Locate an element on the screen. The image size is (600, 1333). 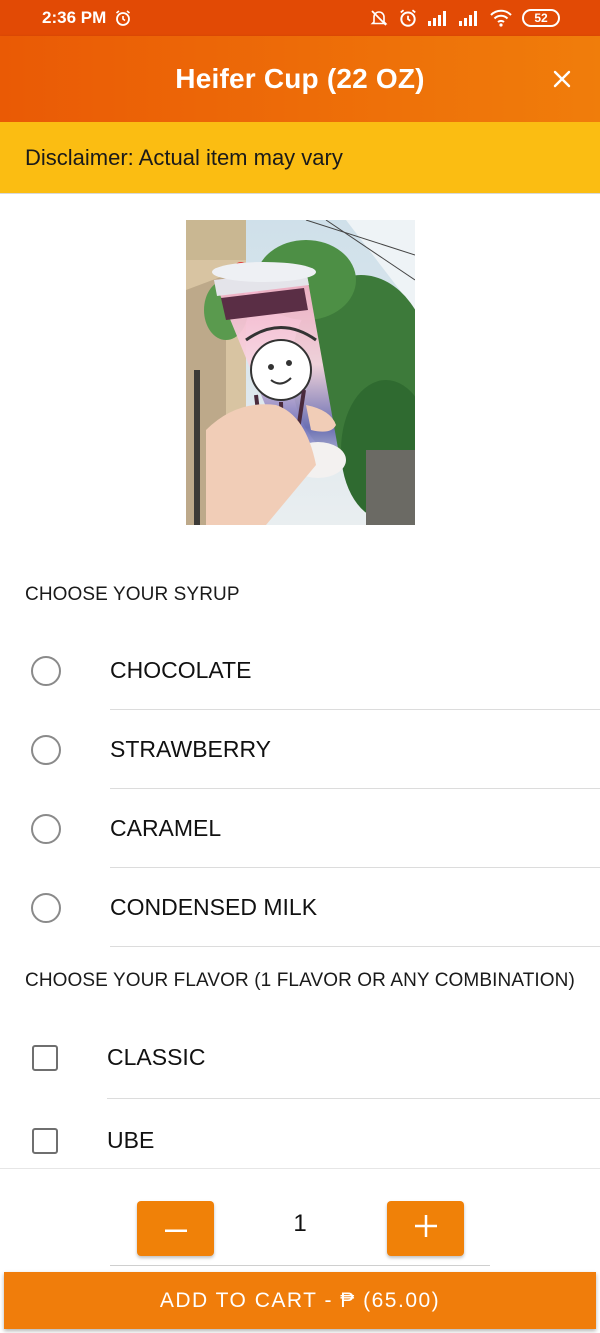
plus-icon is located at coordinates (425, 1228).